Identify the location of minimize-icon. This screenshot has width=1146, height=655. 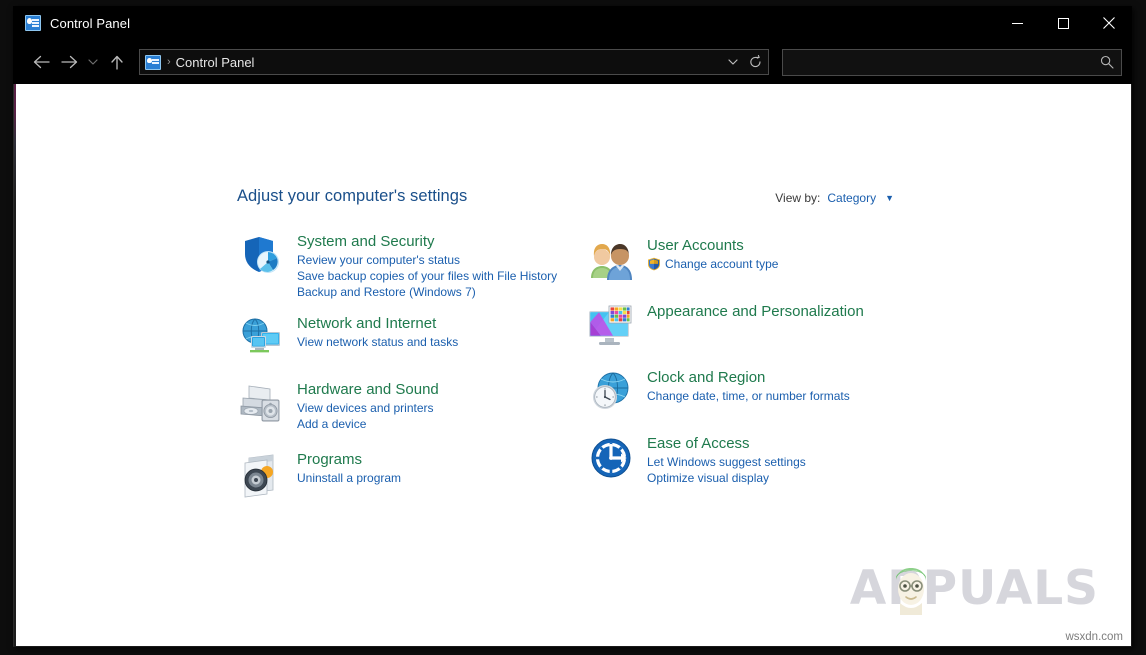
(1017, 23).